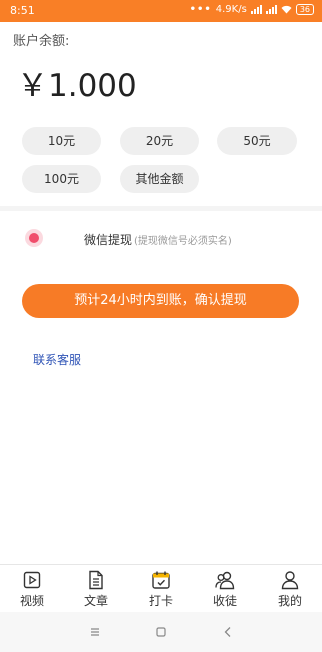 The image size is (322, 652). What do you see at coordinates (96, 580) in the screenshot?
I see `article-icon` at bounding box center [96, 580].